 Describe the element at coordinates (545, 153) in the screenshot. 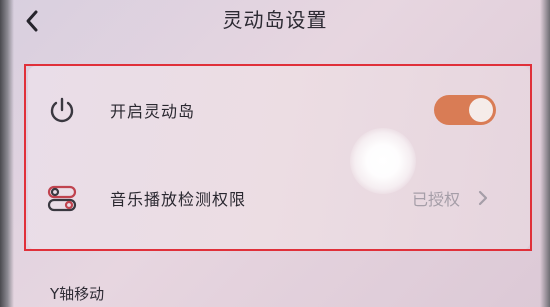

I see `device-edge-right` at that location.